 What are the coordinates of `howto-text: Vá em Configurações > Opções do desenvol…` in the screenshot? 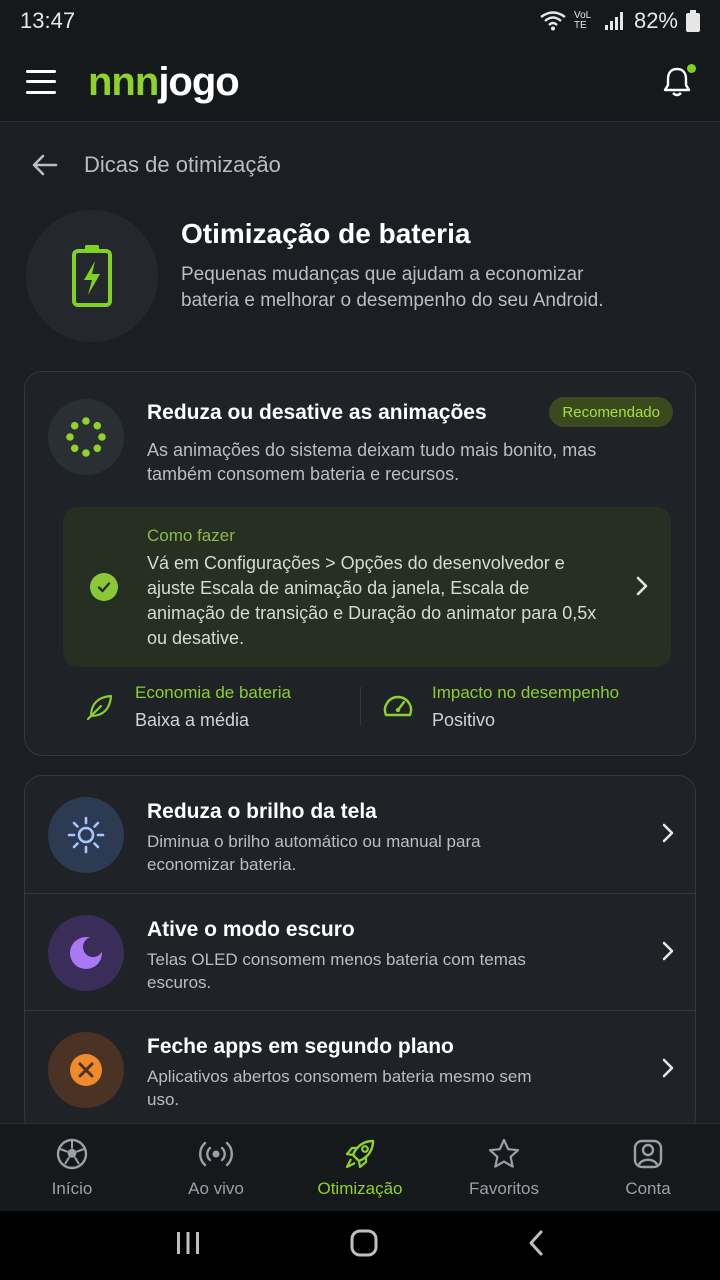 It's located at (372, 600).